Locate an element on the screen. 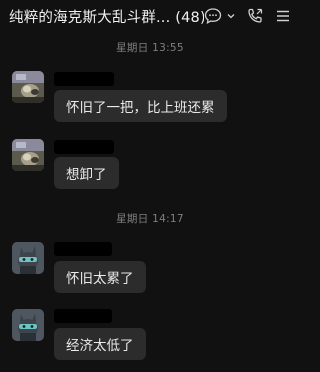 The image size is (320, 372). group-title: 纯粹的海克斯大乱斗群... (48) is located at coordinates (106, 17).